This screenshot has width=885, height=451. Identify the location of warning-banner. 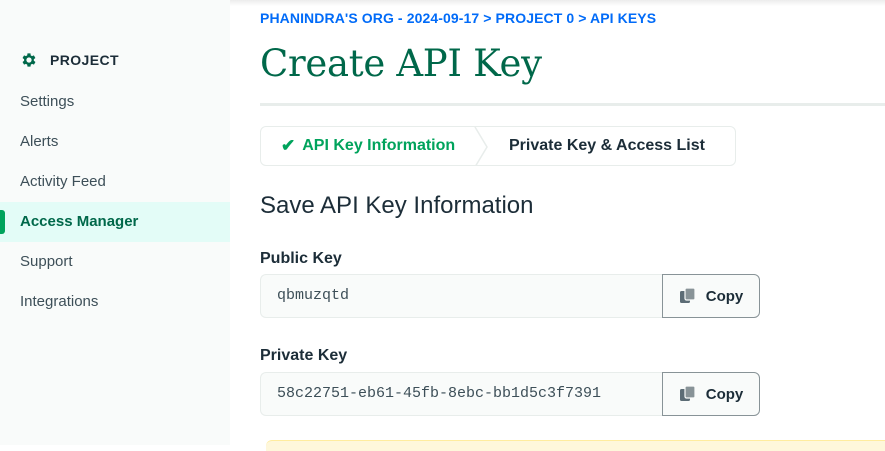
(575, 445).